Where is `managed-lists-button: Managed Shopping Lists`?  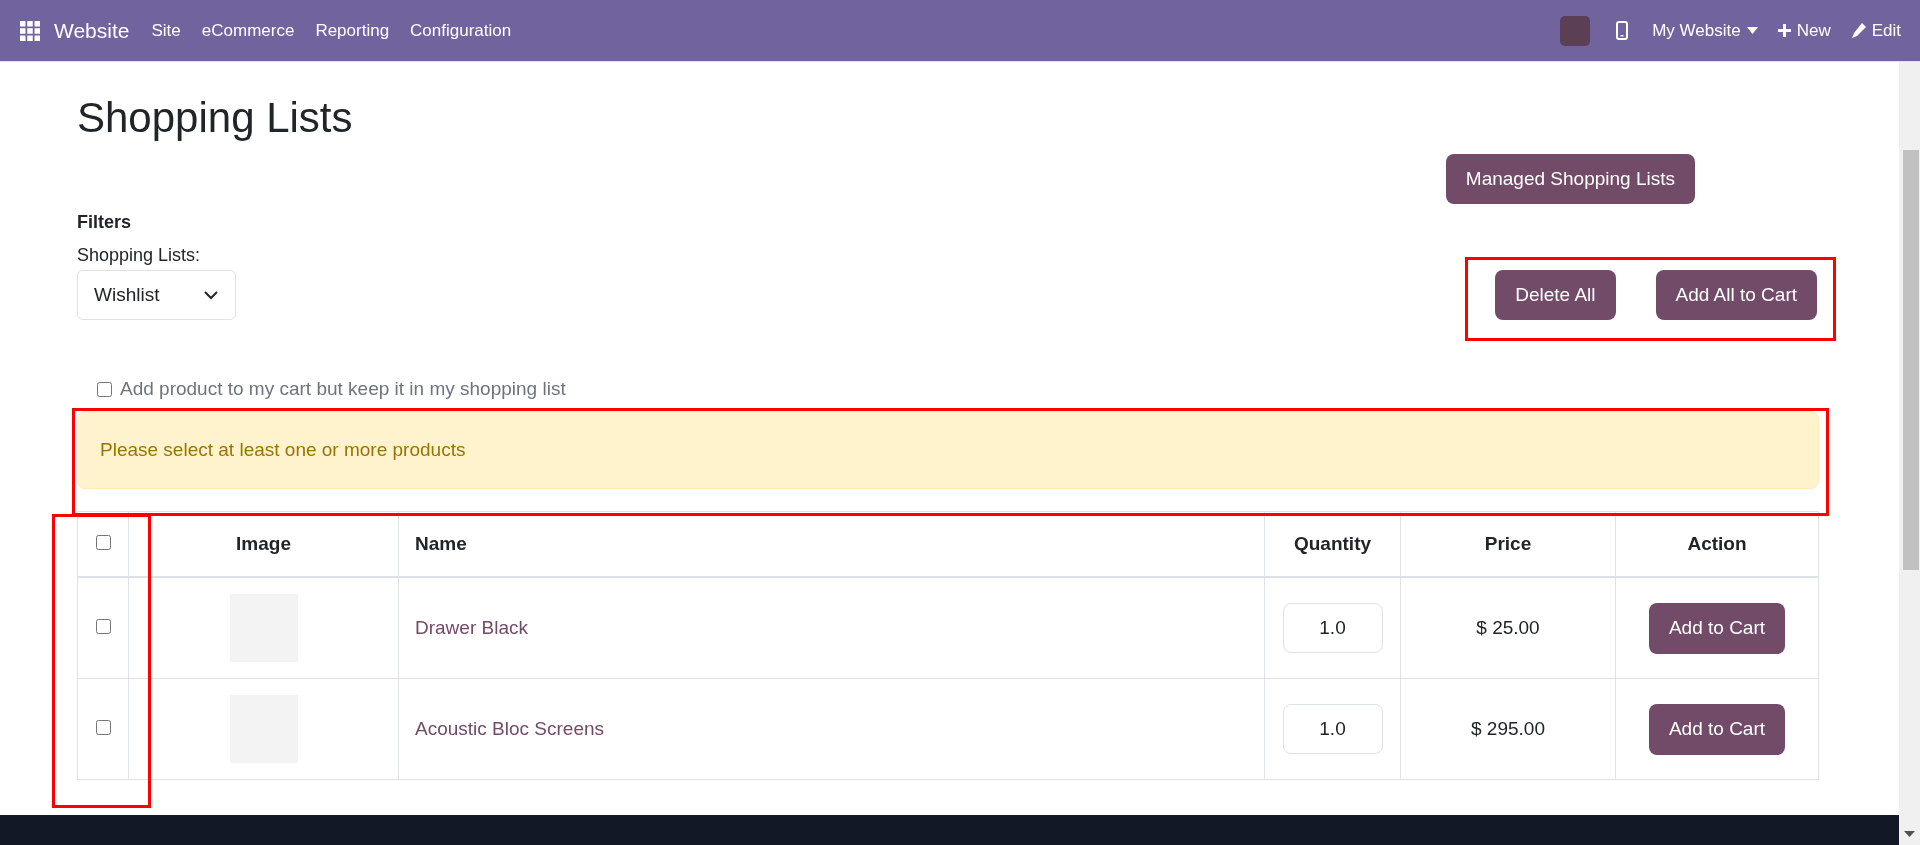
managed-lists-button: Managed Shopping Lists is located at coordinates (1570, 179).